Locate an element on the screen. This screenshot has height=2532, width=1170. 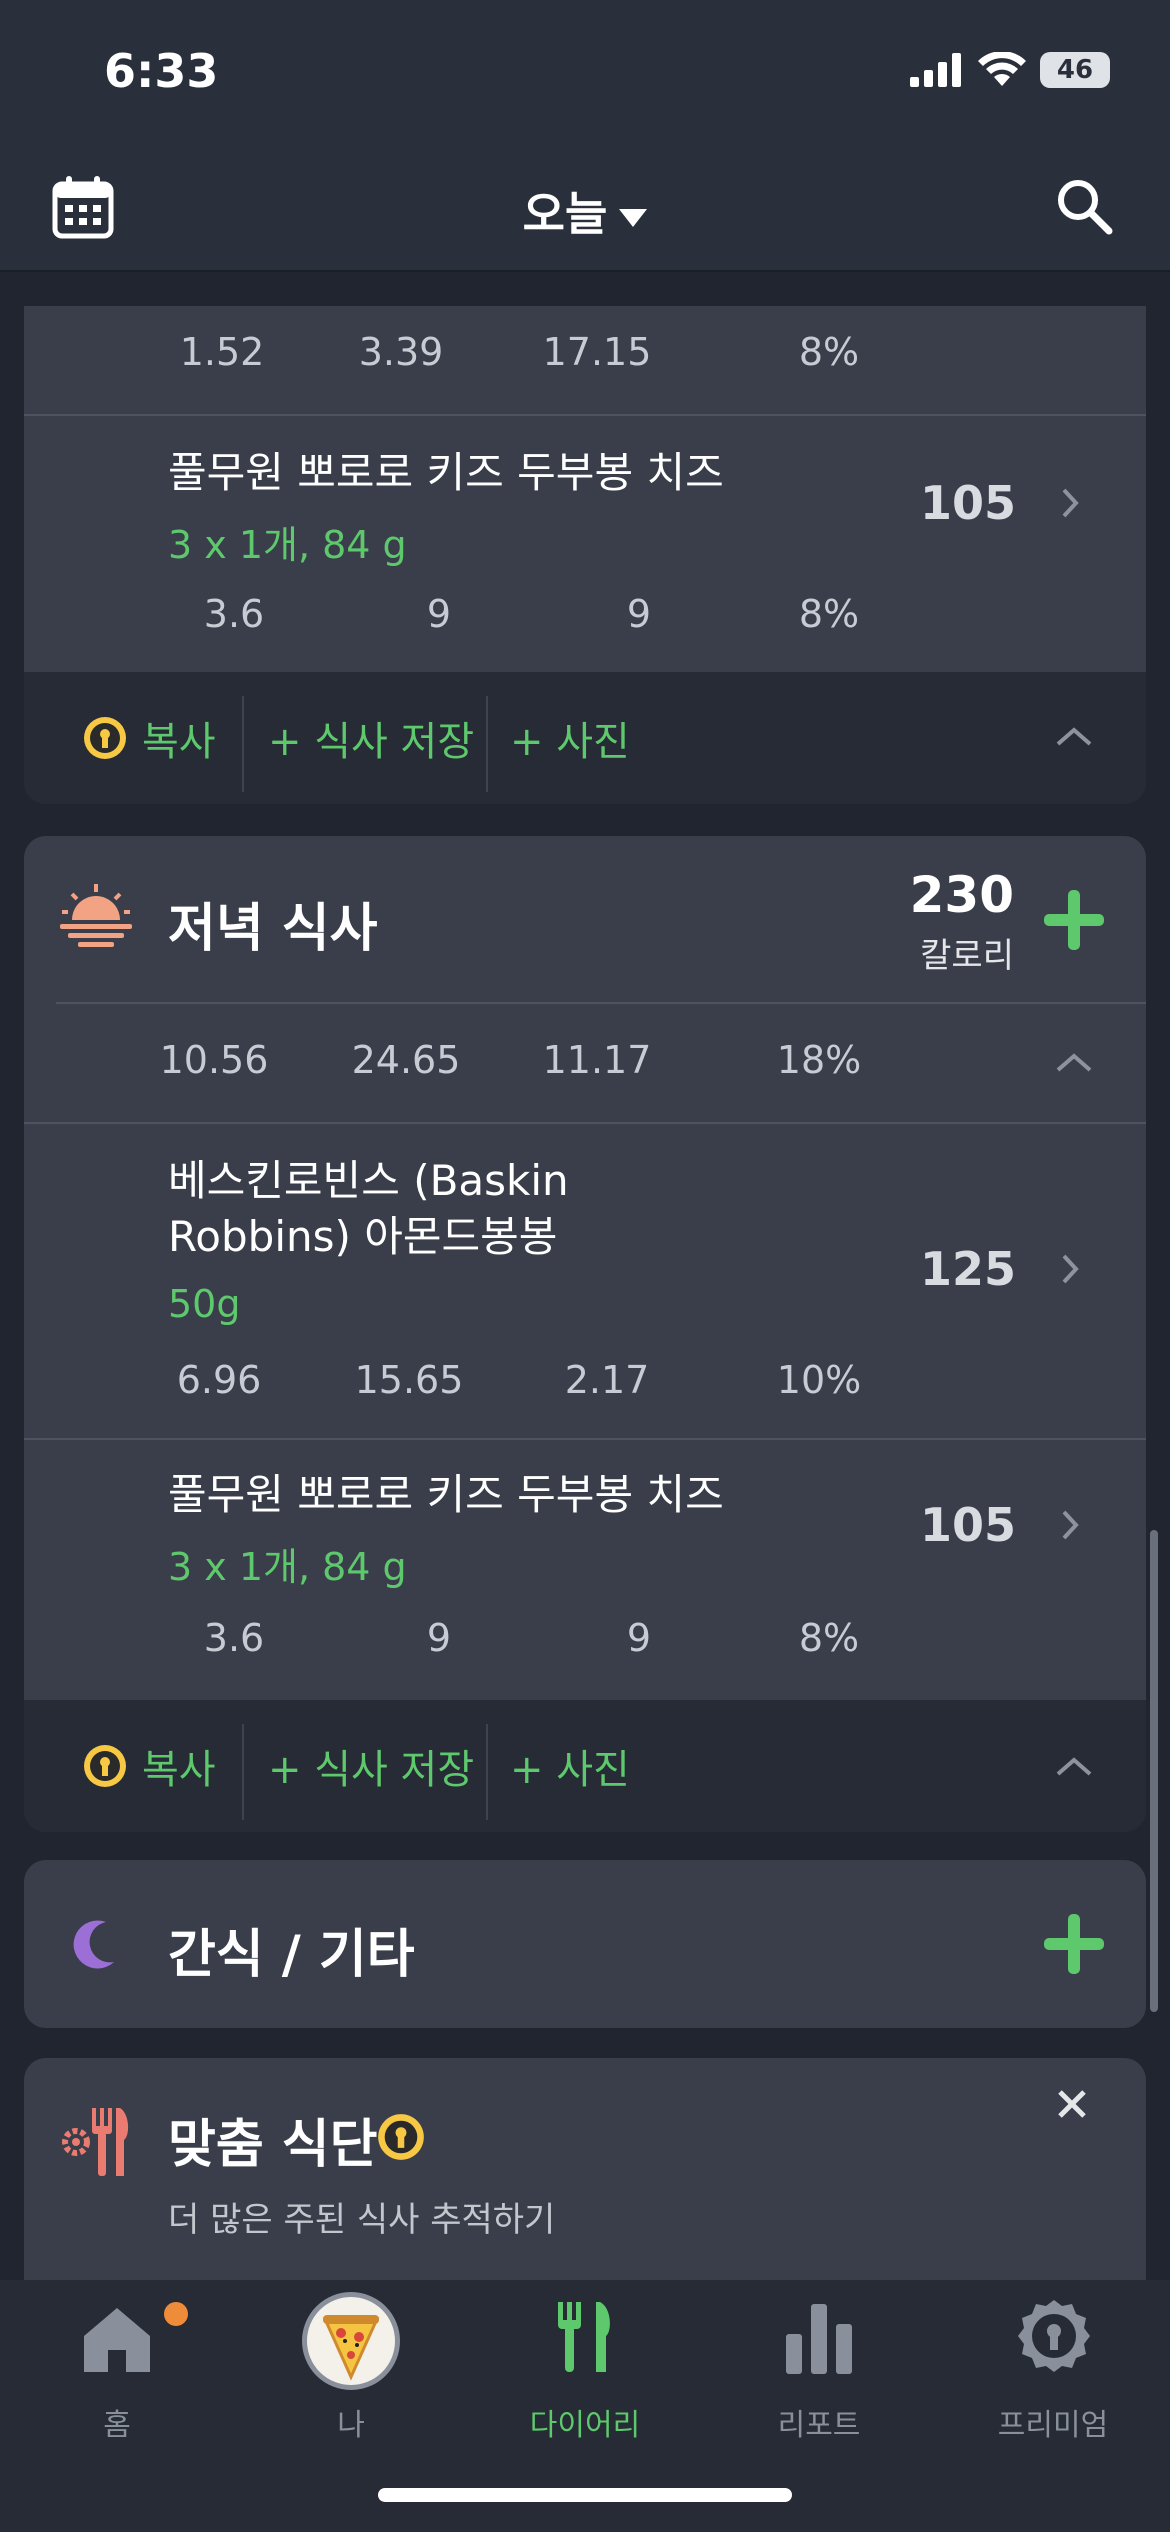
summary-protein: 24.65 is located at coordinates (406, 1060).